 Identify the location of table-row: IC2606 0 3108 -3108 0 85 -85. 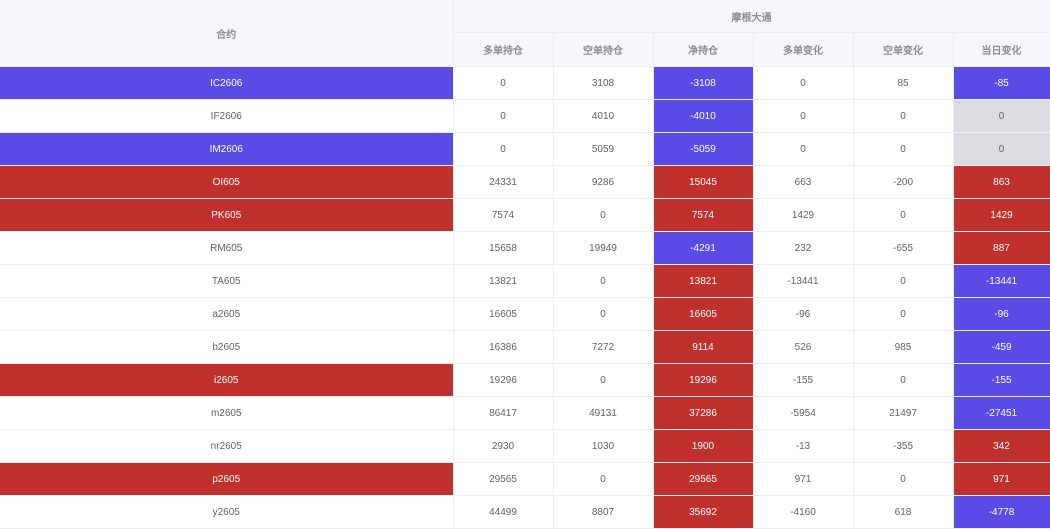
(525, 83).